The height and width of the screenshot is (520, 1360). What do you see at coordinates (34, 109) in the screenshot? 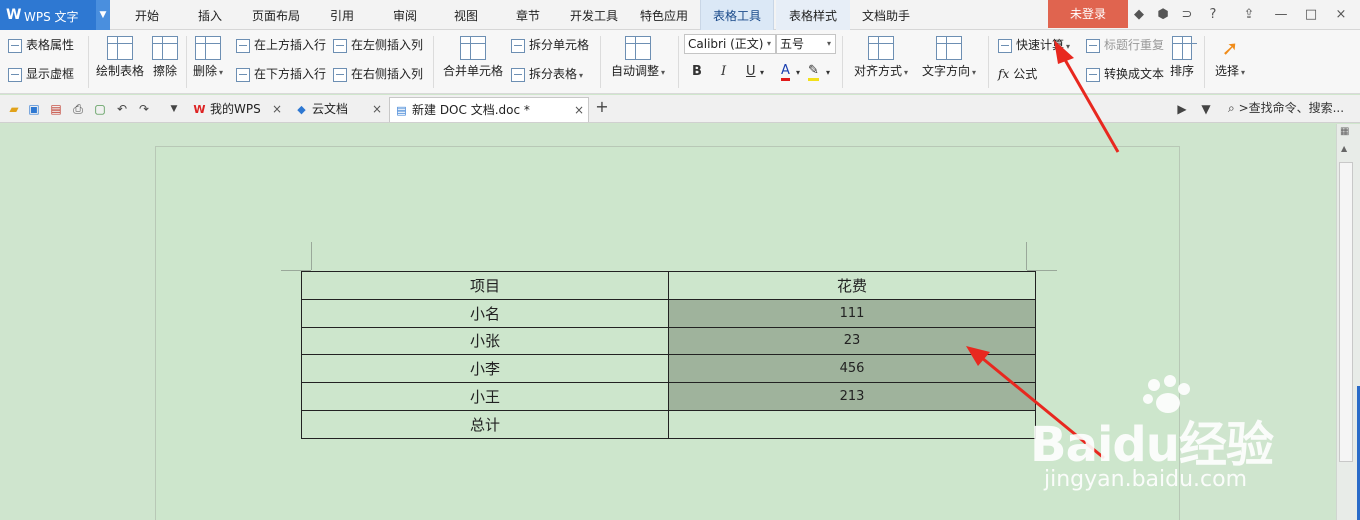
I see `save-icon: ▣` at bounding box center [34, 109].